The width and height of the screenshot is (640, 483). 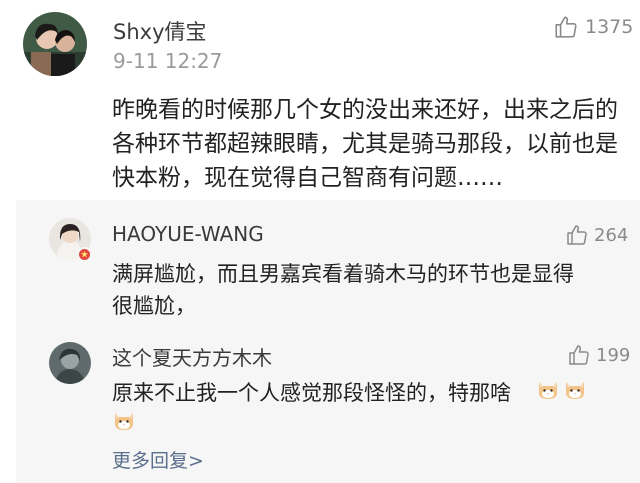 I want to click on reply-2-author: 这个夏天方方木木, so click(x=192, y=356).